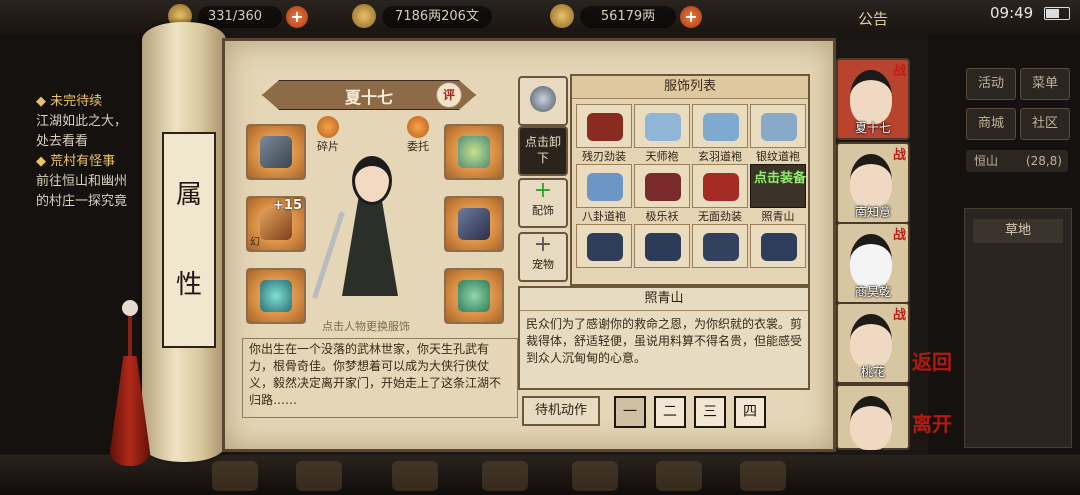 This screenshot has width=1080, height=495. I want to click on party-member, so click(873, 417).